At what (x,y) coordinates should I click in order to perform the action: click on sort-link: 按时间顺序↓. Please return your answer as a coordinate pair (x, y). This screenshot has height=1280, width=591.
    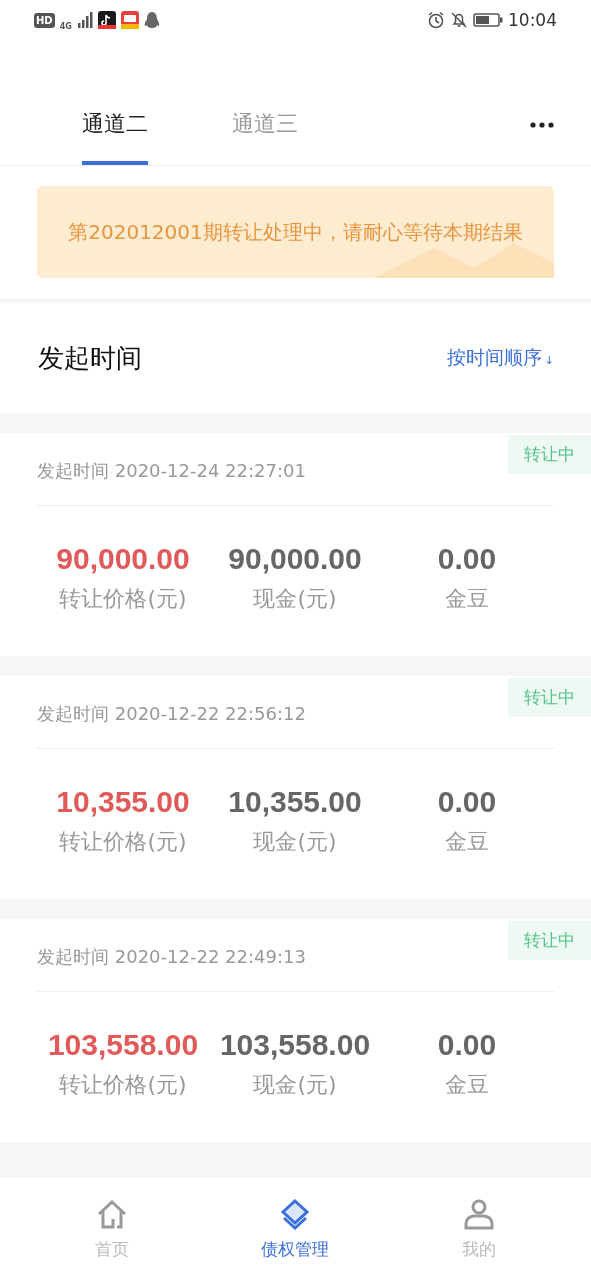
    Looking at the image, I should click on (500, 358).